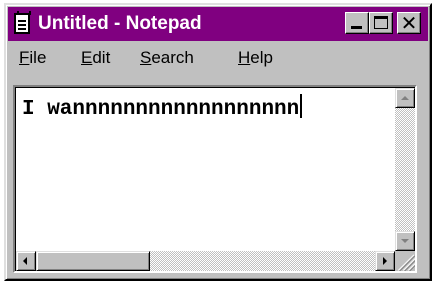 The height and width of the screenshot is (287, 438). What do you see at coordinates (301, 106) in the screenshot?
I see `text-caret` at bounding box center [301, 106].